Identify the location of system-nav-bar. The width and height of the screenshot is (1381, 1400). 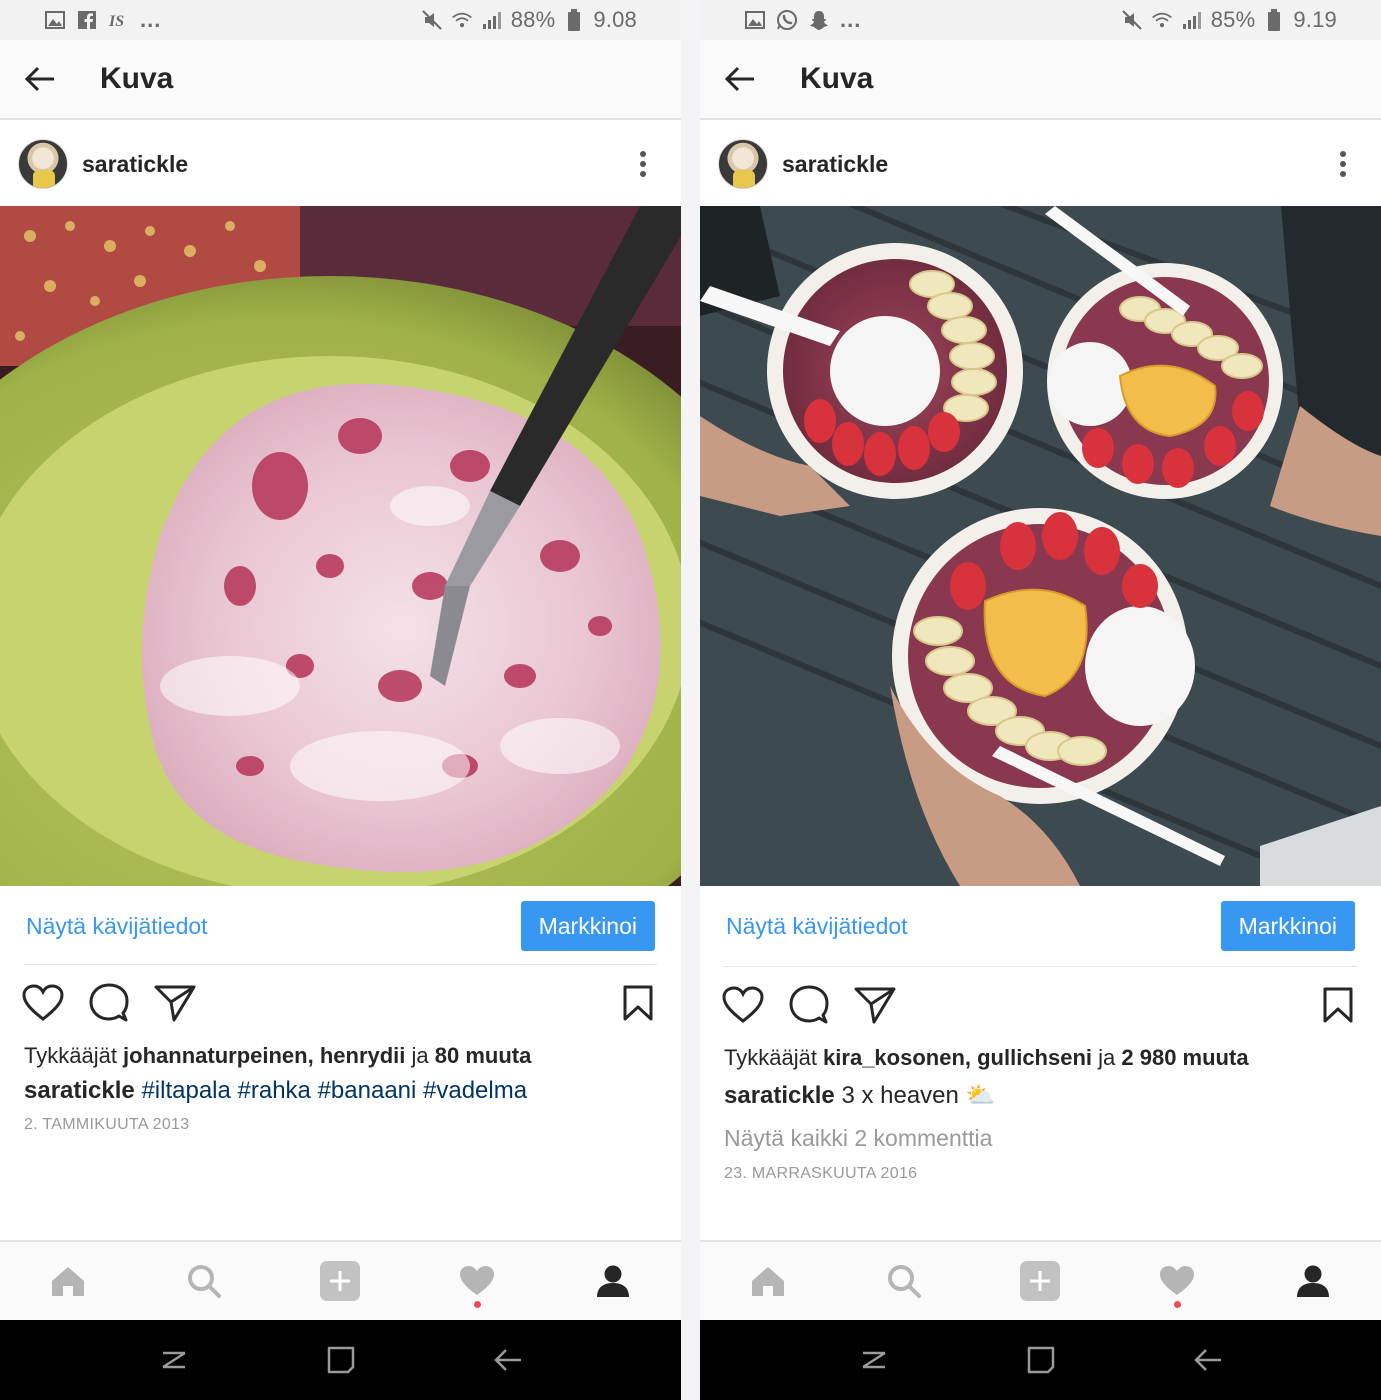
(340, 1360).